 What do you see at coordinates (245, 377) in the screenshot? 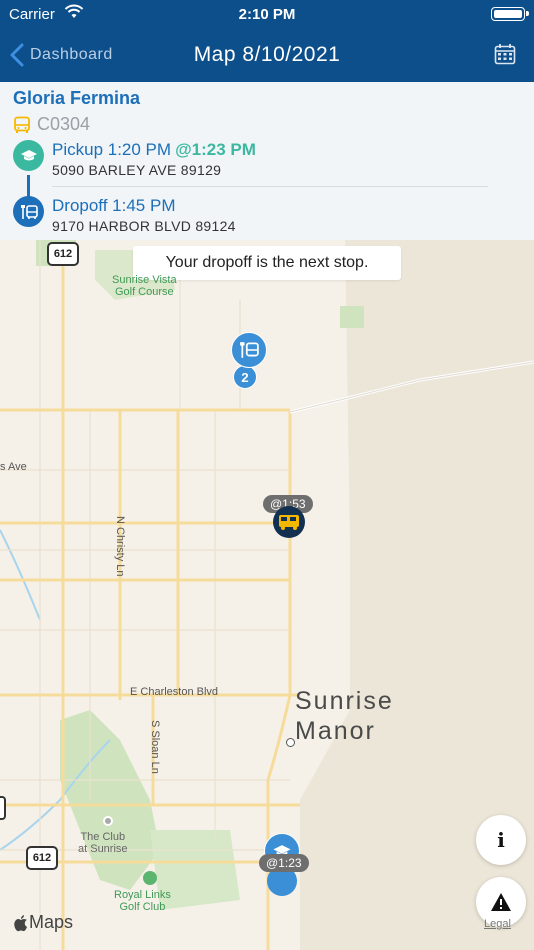
I see `stop-cluster-count: 2` at bounding box center [245, 377].